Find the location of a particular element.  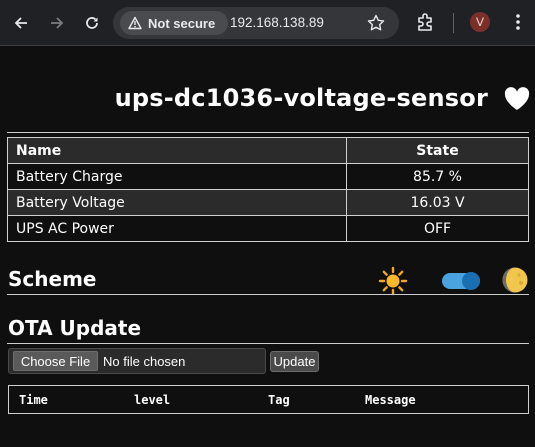

log-table-header: Time level Tag Message is located at coordinates (268, 399).